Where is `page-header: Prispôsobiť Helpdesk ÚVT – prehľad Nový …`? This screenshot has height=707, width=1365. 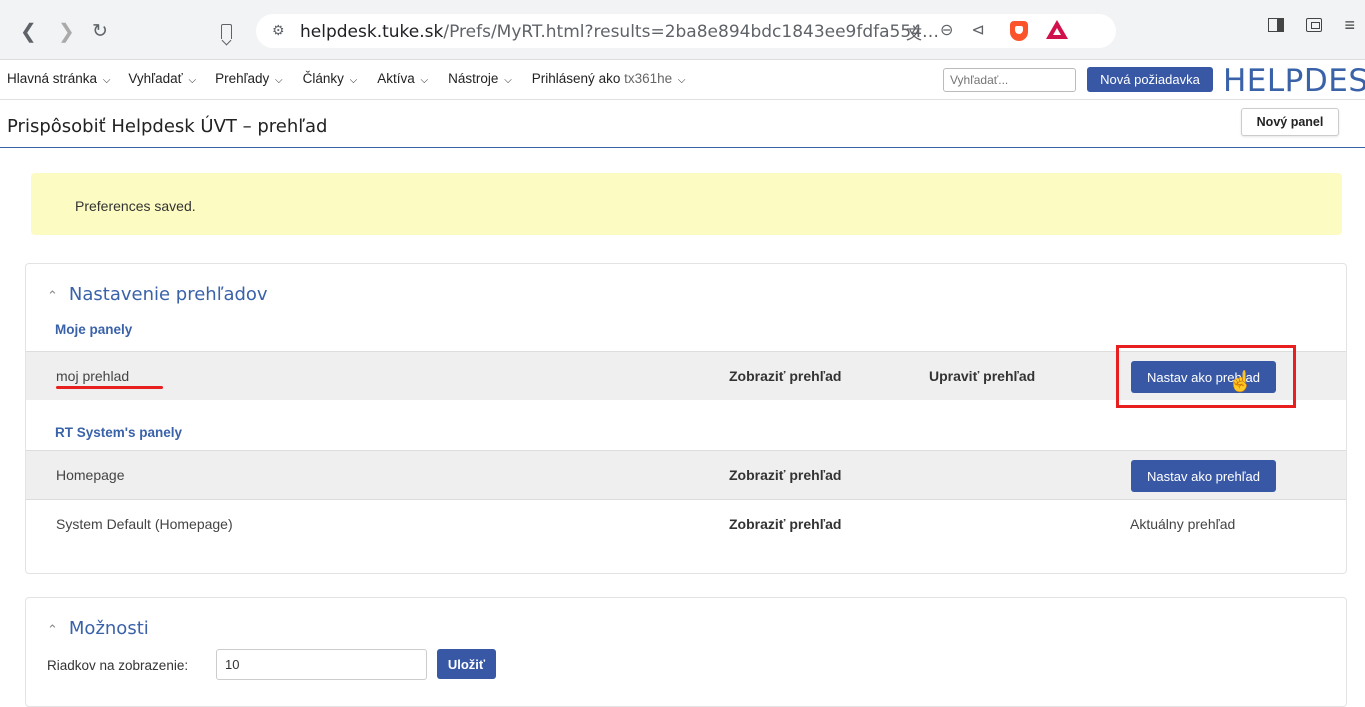
page-header: Prispôsobiť Helpdesk ÚVT – prehľad Nový … is located at coordinates (682, 124).